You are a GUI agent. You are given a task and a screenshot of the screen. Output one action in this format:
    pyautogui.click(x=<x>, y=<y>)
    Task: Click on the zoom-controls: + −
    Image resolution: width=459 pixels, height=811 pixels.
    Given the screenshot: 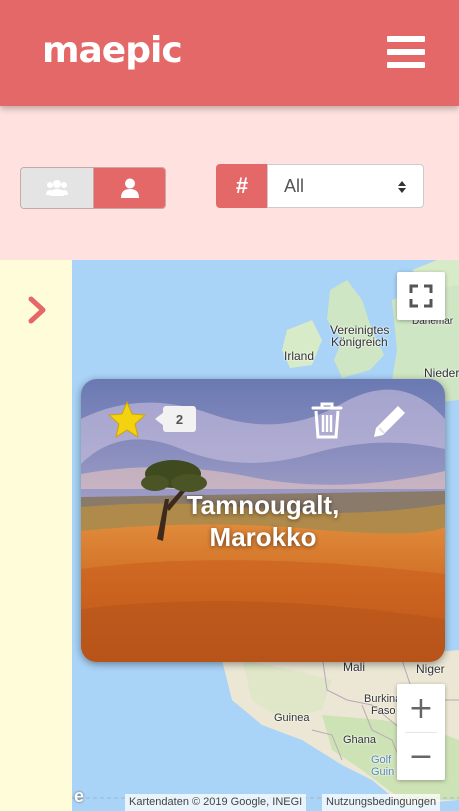 What is the action you would take?
    pyautogui.click(x=421, y=732)
    